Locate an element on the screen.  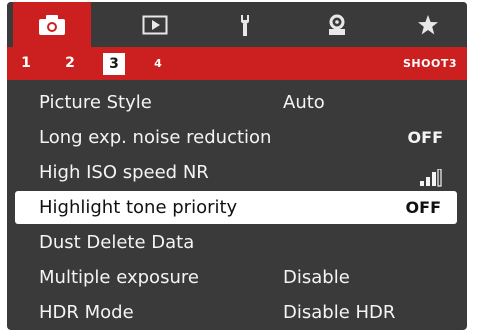
menu-item-picture-style: Picture Style Auto is located at coordinates (237, 102).